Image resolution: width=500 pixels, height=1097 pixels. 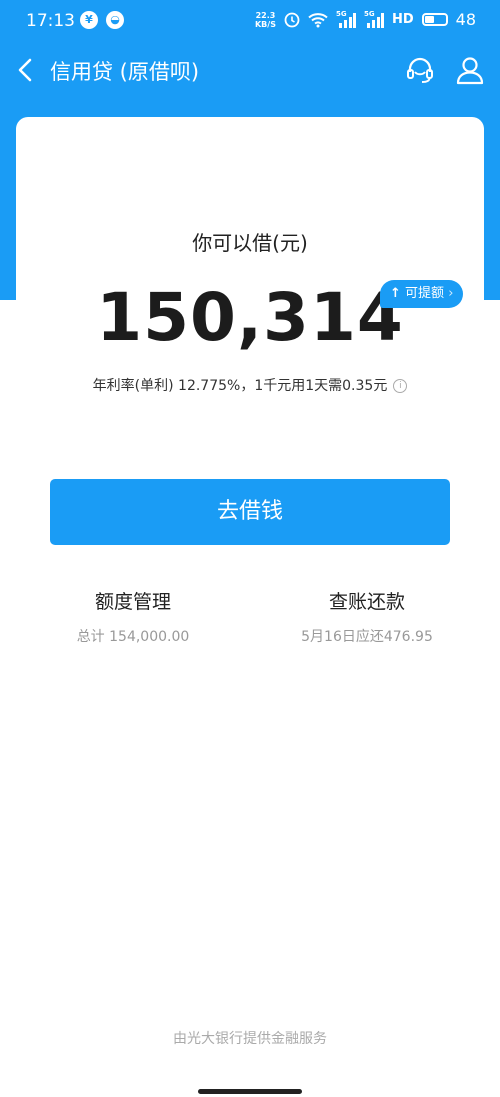 What do you see at coordinates (451, 293) in the screenshot?
I see `chevron-right-icon: ›` at bounding box center [451, 293].